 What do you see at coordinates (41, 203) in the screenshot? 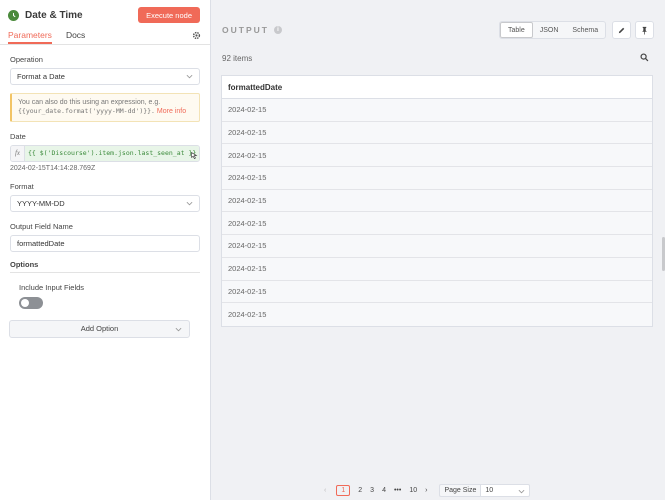
I see `format-value: YYYY-MM-DD` at bounding box center [41, 203].